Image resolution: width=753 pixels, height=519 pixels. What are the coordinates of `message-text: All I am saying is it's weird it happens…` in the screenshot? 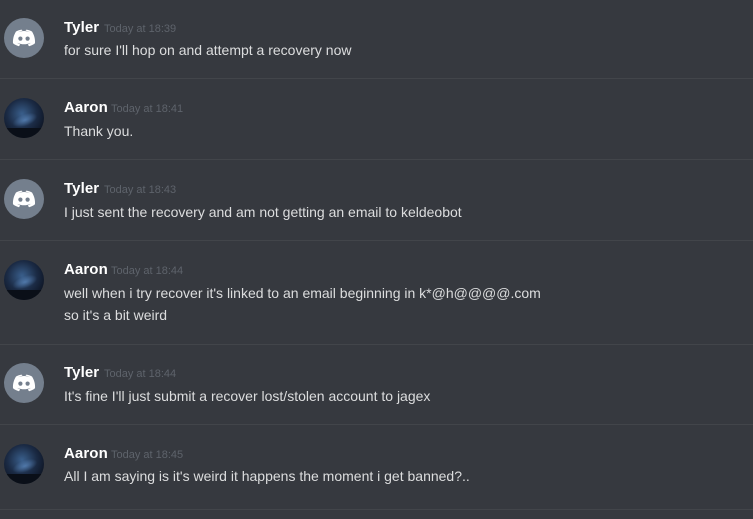 It's located at (267, 476).